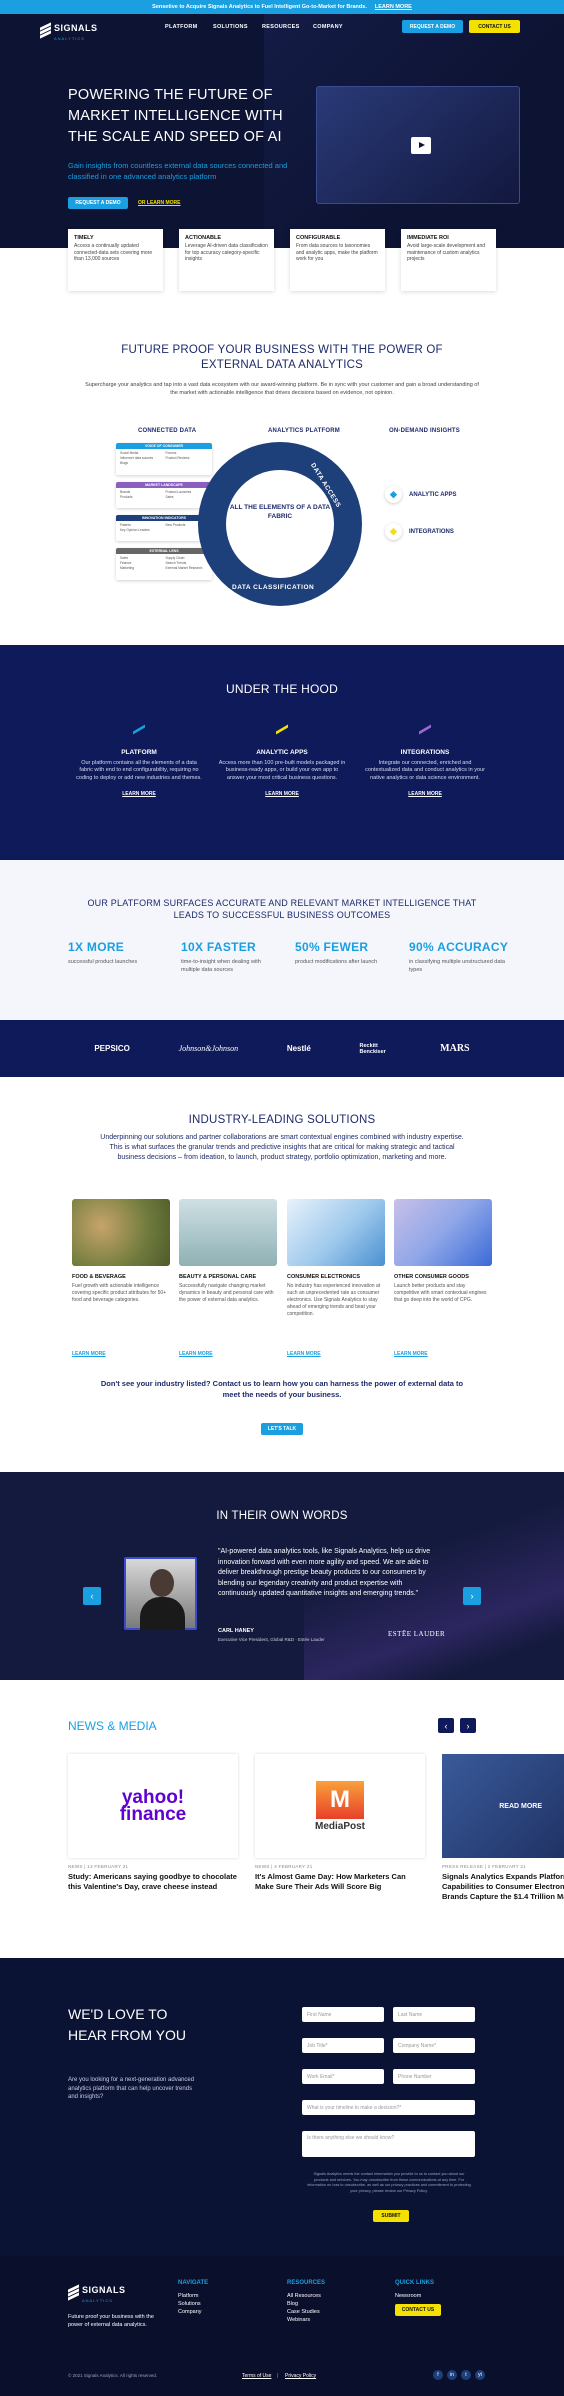 Image resolution: width=564 pixels, height=2396 pixels. What do you see at coordinates (127, 567) in the screenshot?
I see `data-item: Marketing` at bounding box center [127, 567].